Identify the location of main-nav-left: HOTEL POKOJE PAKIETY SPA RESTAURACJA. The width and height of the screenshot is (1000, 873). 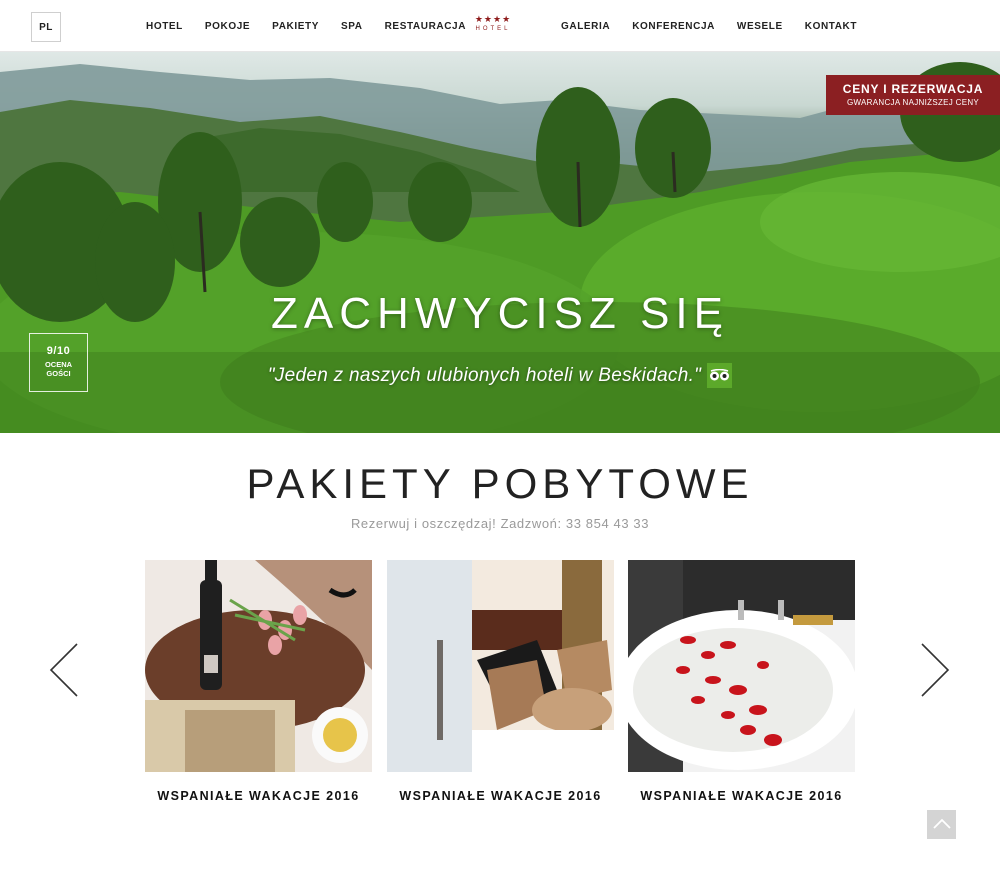
(317, 26).